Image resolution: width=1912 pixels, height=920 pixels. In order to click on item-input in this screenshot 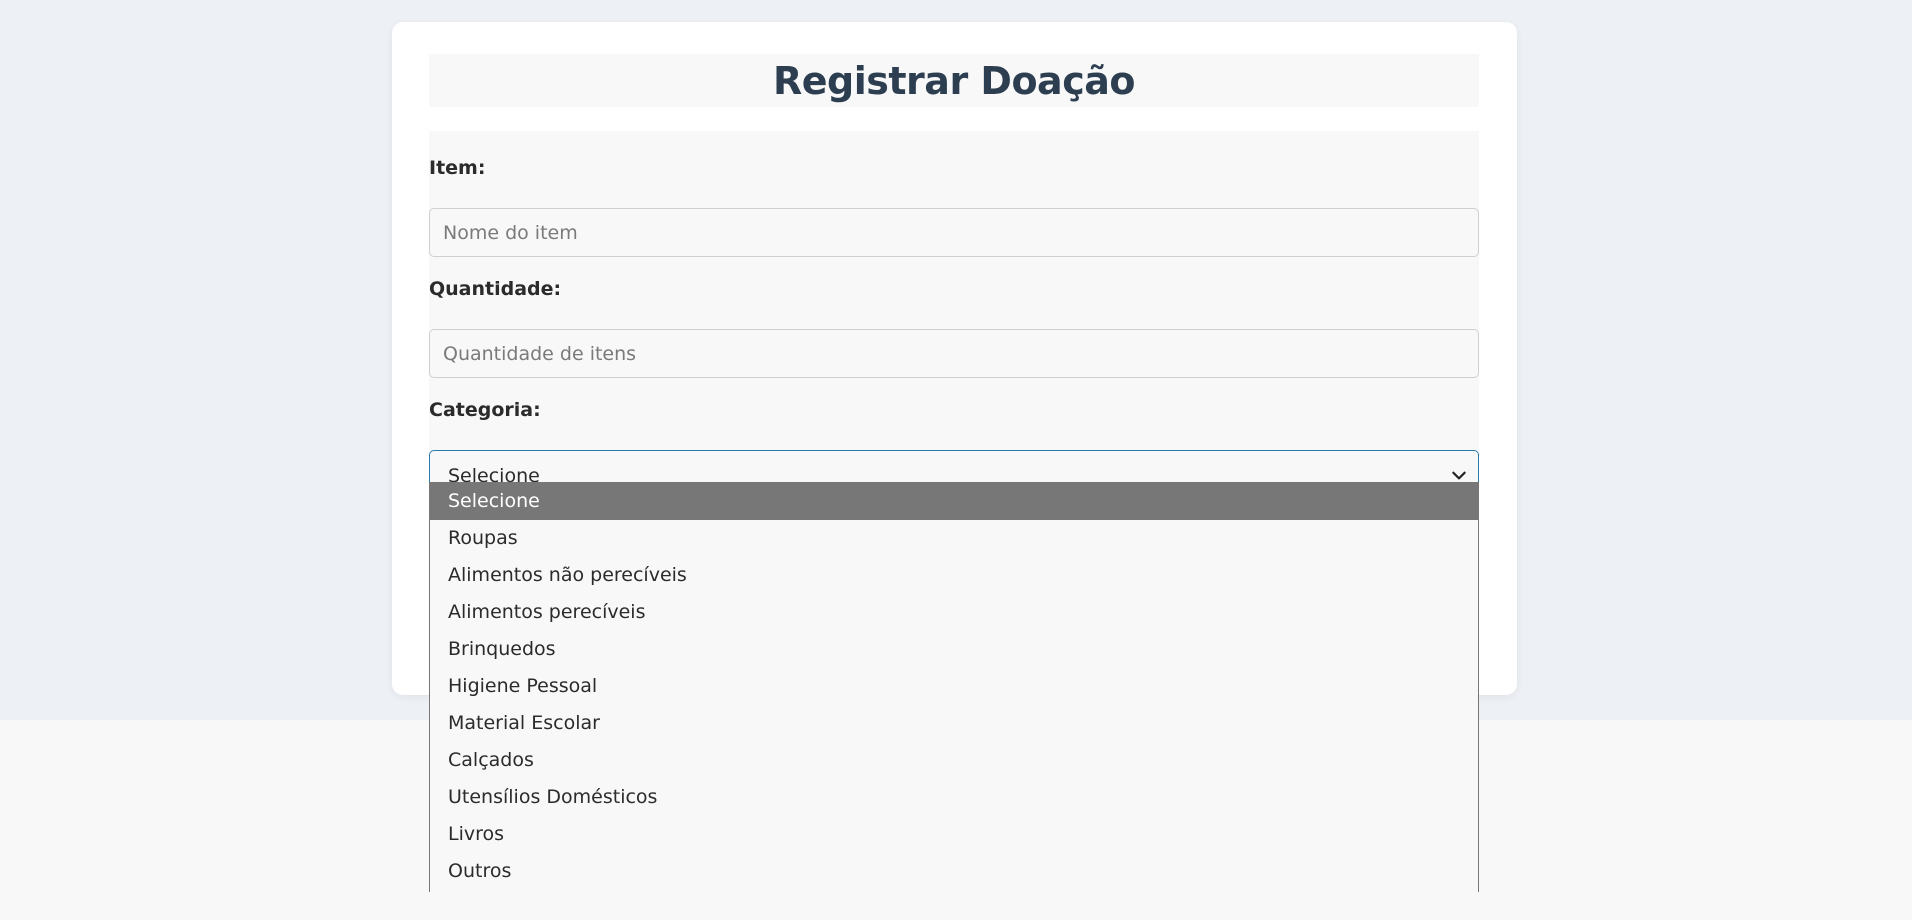, I will do `click(954, 232)`.